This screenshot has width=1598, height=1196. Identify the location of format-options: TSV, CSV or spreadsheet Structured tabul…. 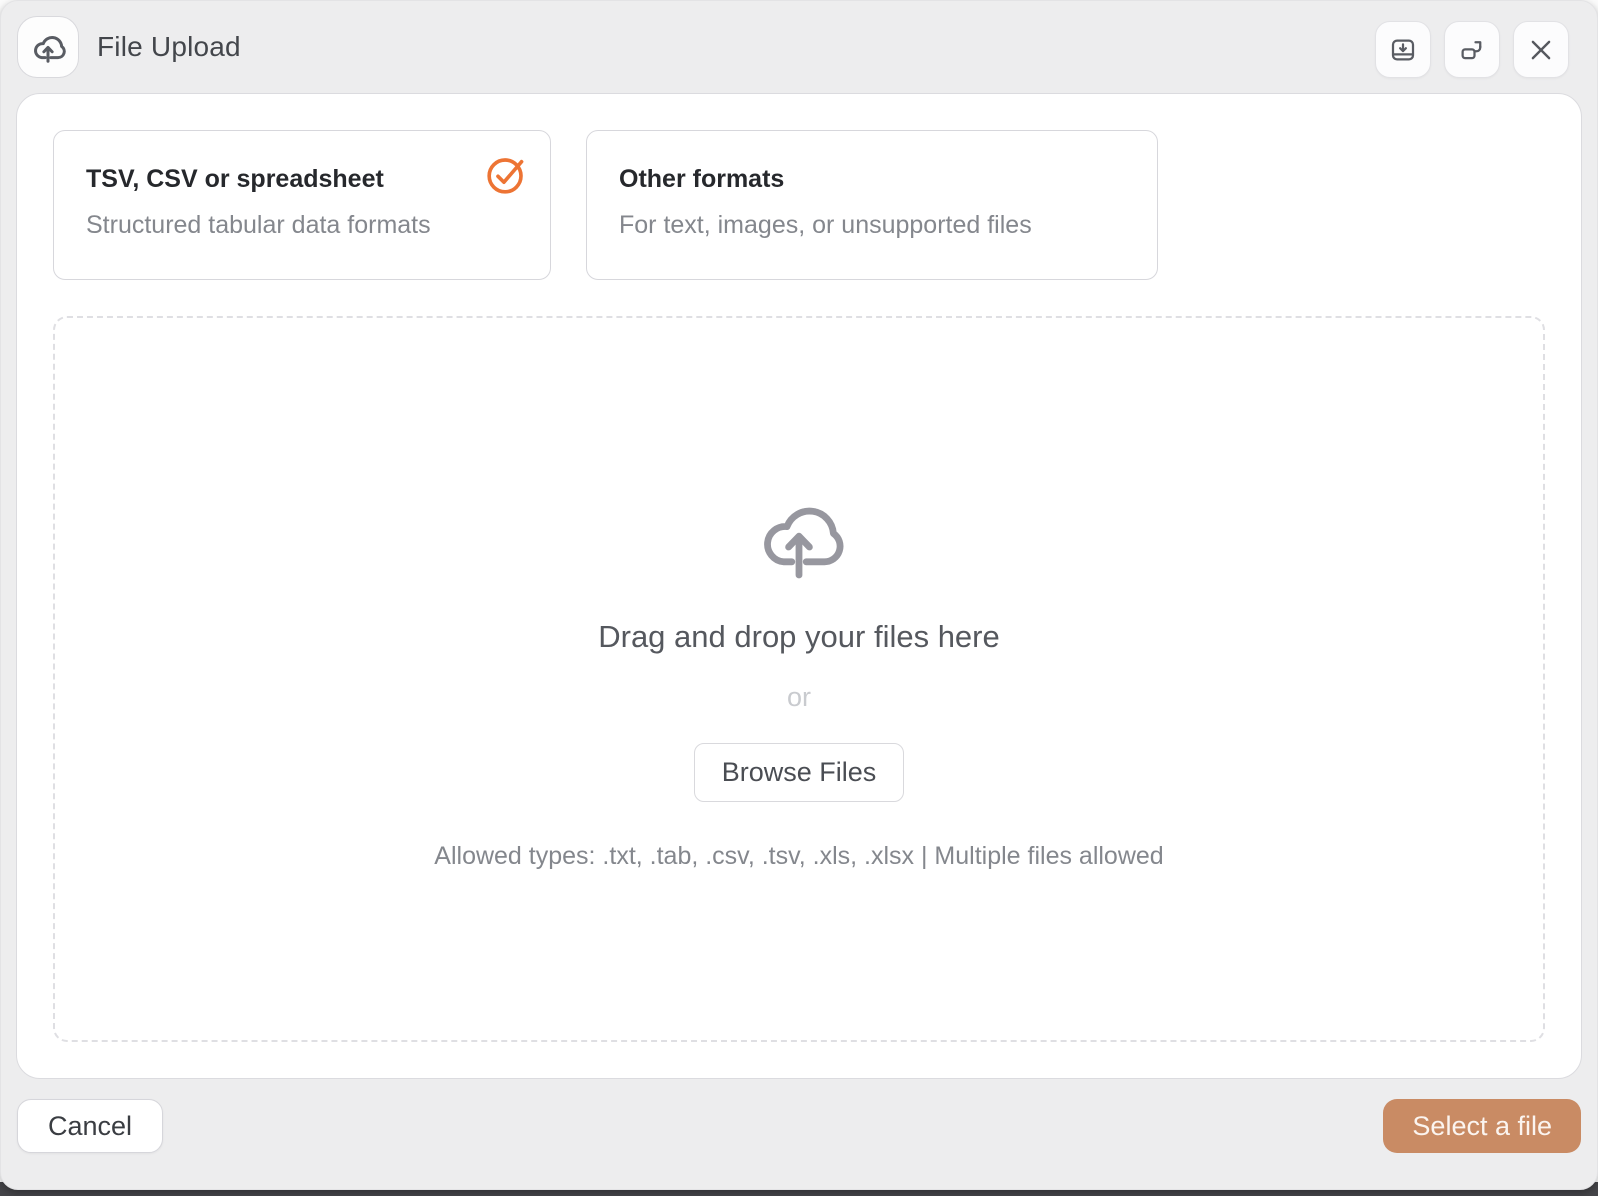
(799, 205).